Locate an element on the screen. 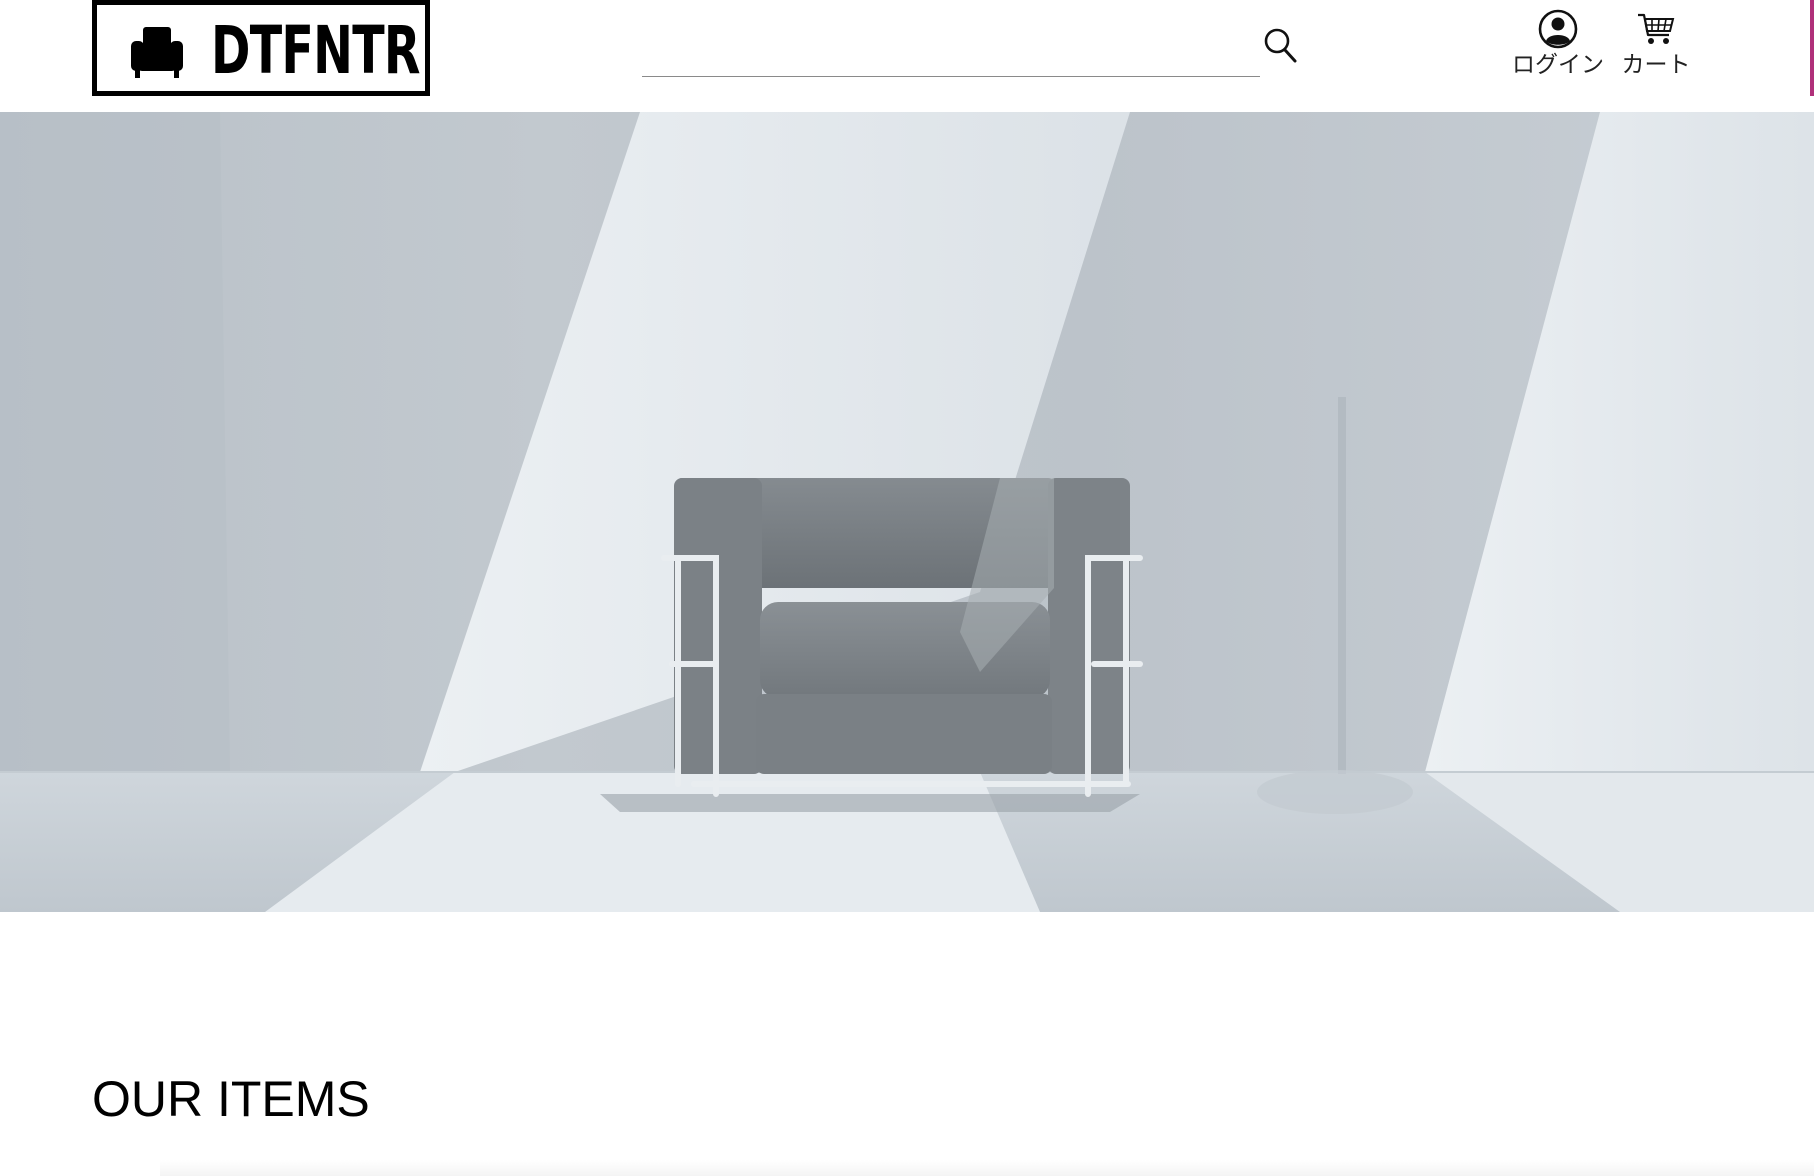  site-header: DTFNTR ログイン カート is located at coordinates (907, 56).